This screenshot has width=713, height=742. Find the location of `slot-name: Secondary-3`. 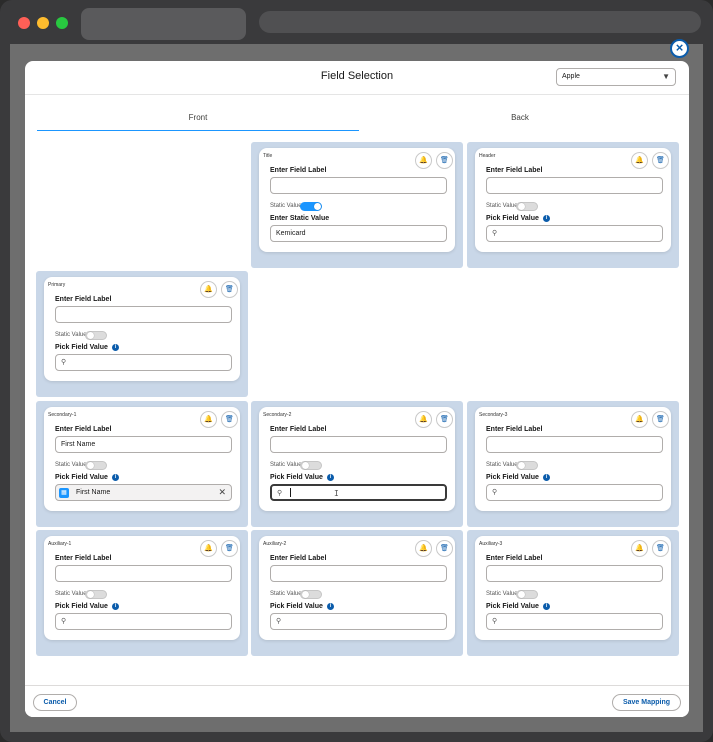

slot-name: Secondary-3 is located at coordinates (493, 415).